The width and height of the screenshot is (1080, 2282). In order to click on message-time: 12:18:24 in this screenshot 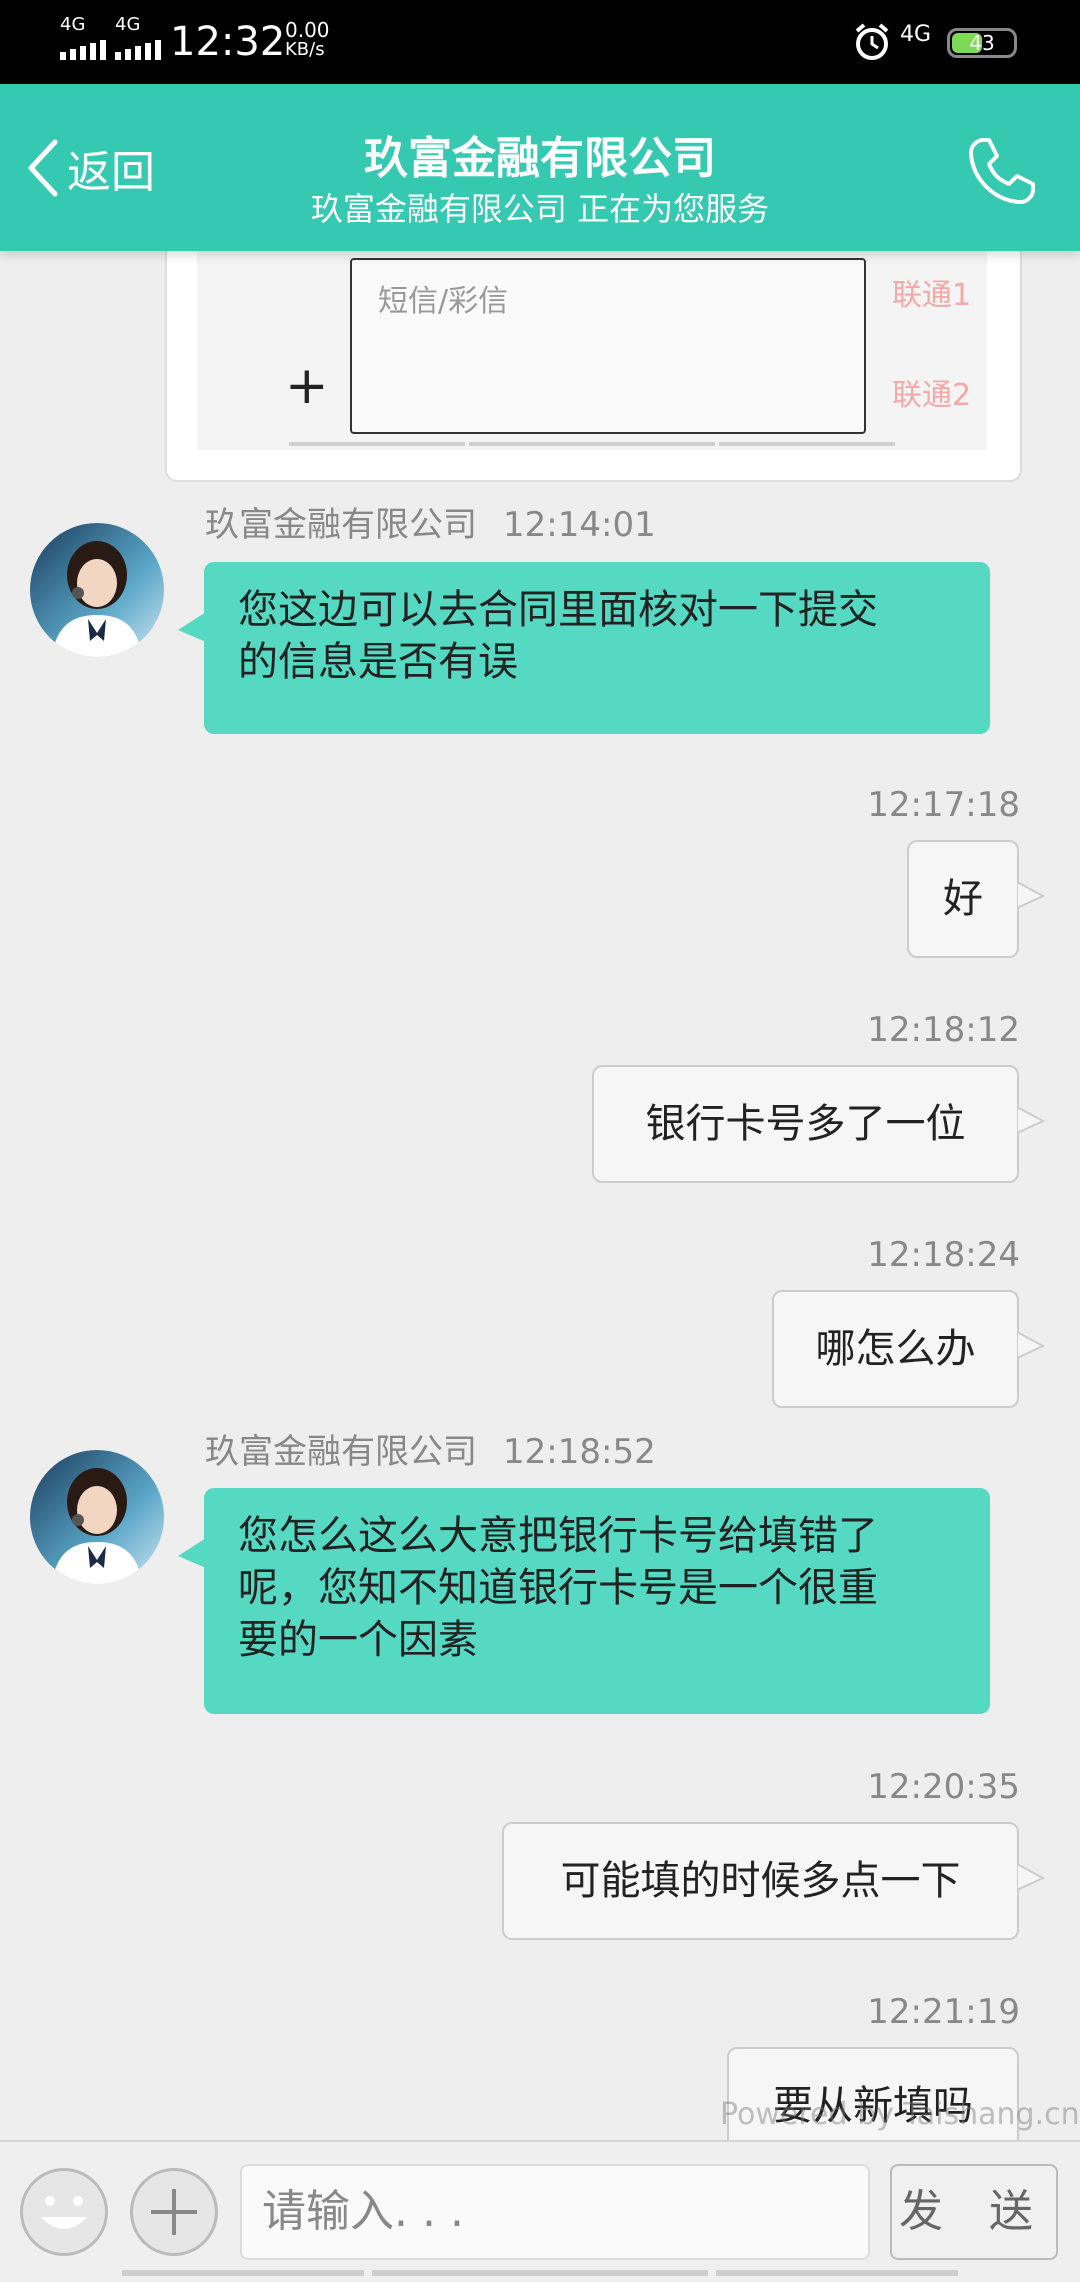, I will do `click(943, 1255)`.